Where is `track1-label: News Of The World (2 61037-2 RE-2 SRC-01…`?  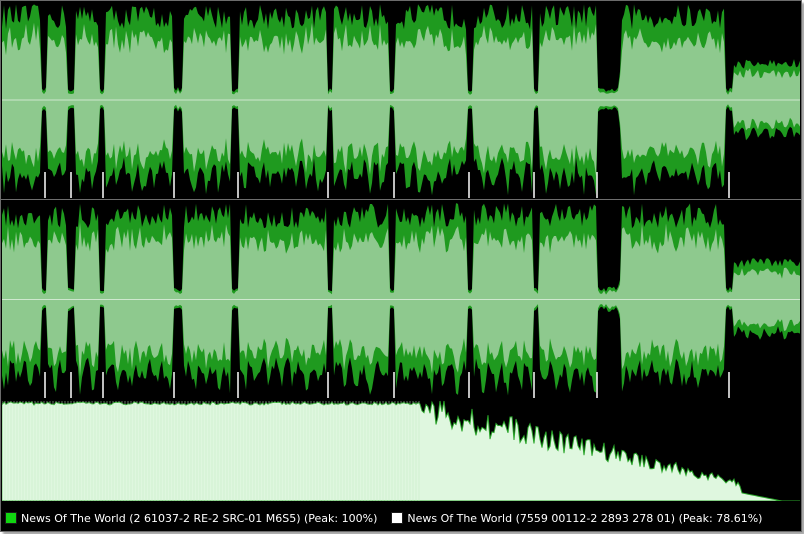
track1-label: News Of The World (2 61037-2 RE-2 SRC-01… is located at coordinates (199, 518).